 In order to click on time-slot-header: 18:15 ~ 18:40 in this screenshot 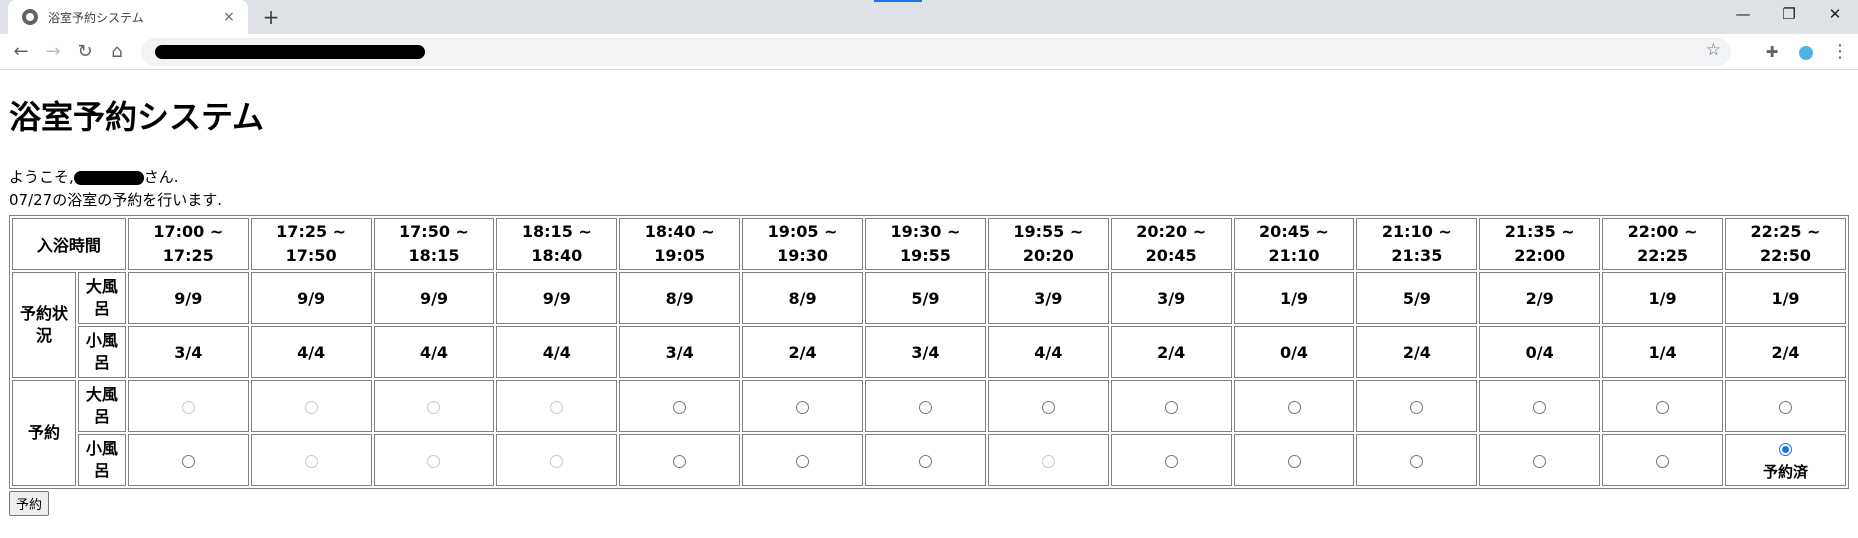, I will do `click(557, 244)`.